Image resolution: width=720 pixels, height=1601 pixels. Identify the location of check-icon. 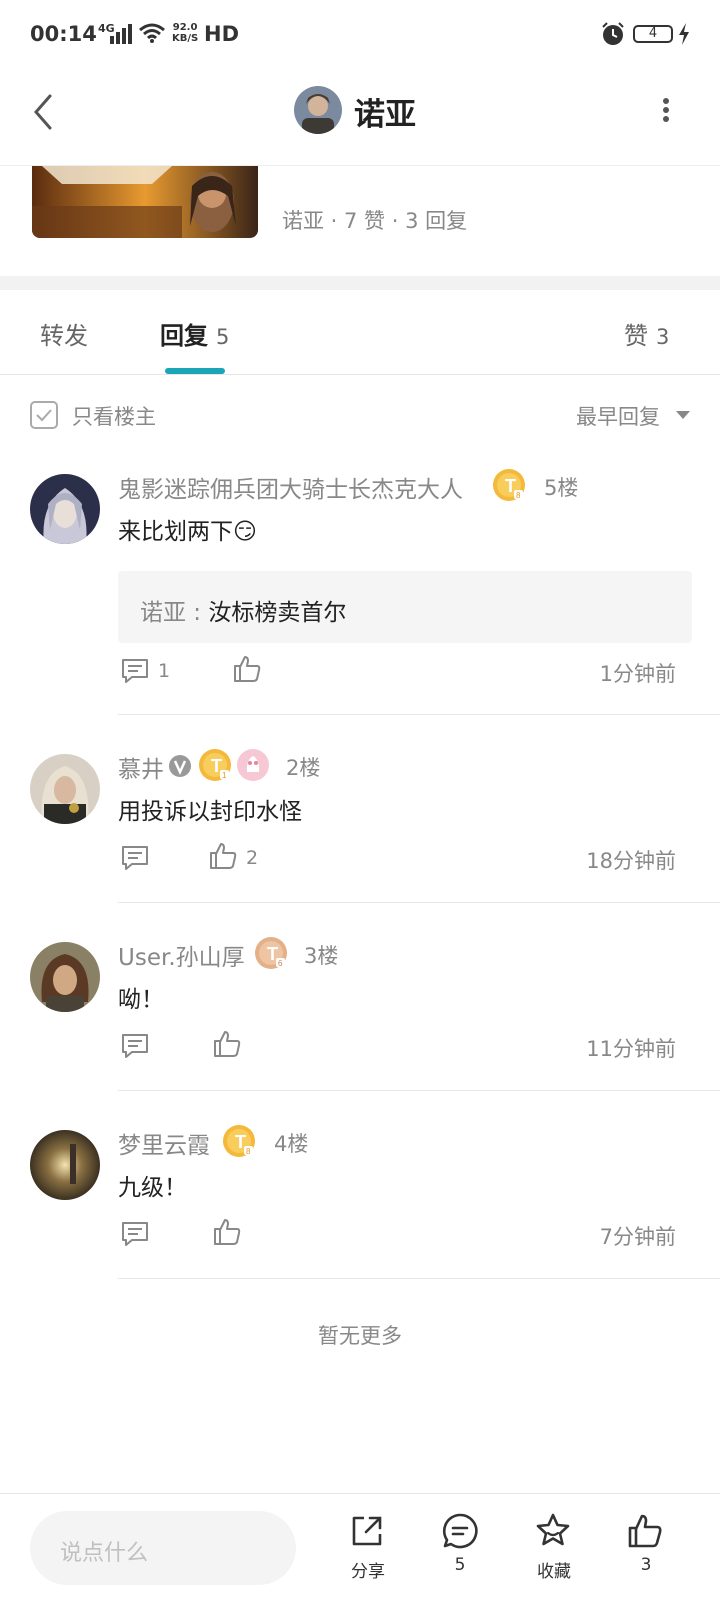
(44, 415).